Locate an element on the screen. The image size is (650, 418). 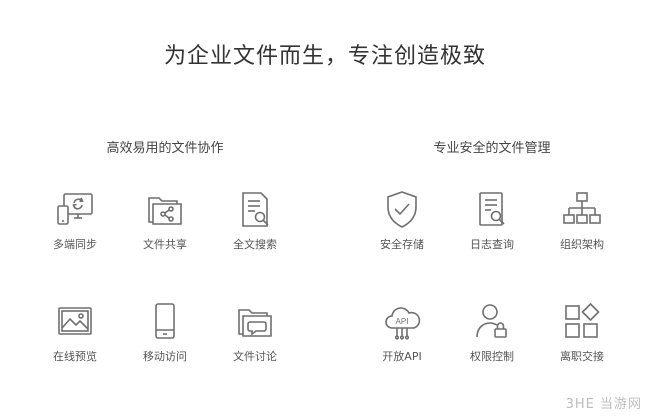
feature-label: 离职交接 is located at coordinates (582, 356).